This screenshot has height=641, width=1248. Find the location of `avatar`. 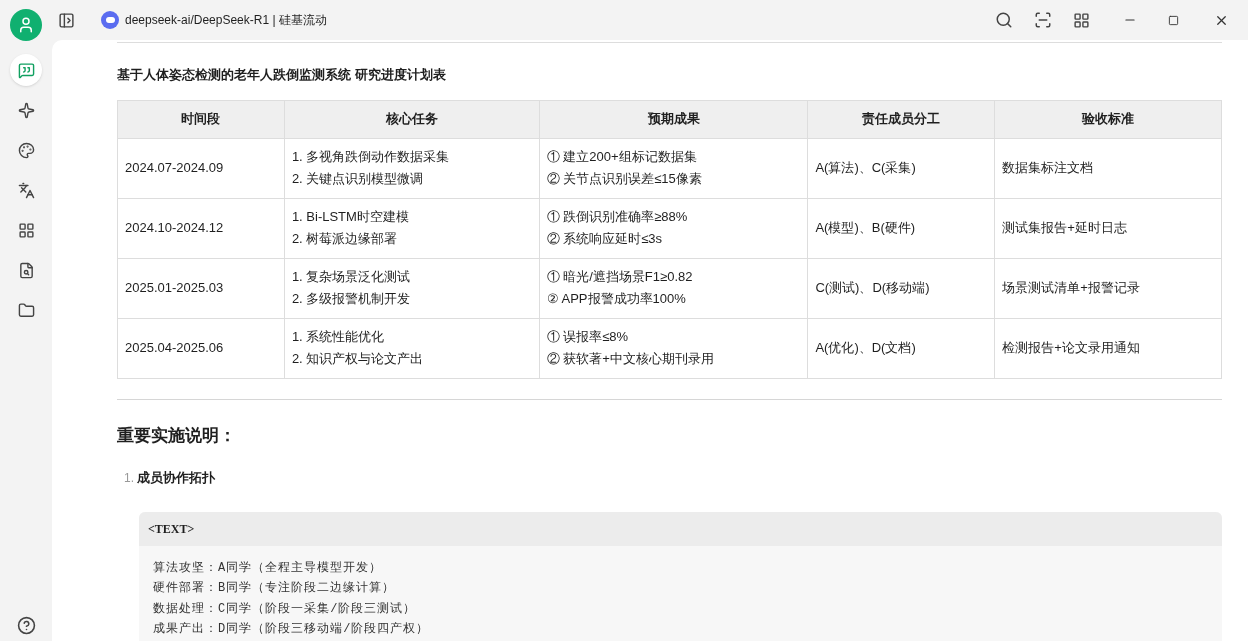

avatar is located at coordinates (26, 25).